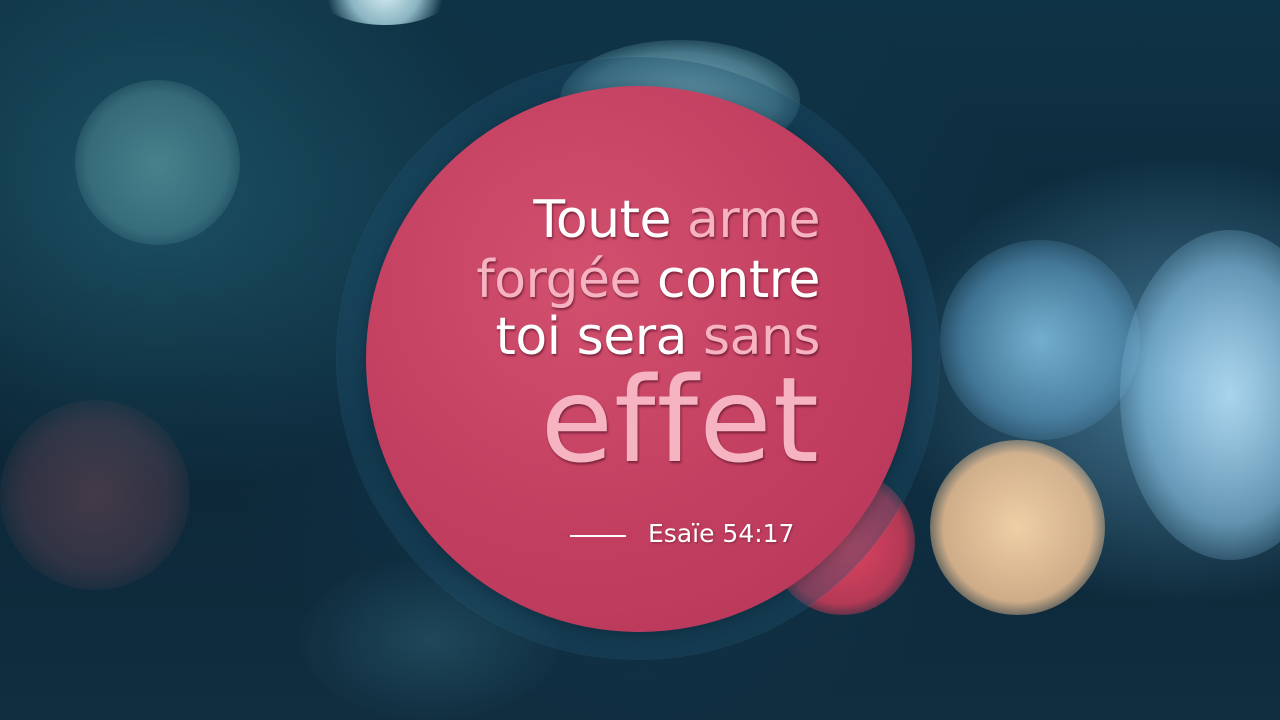 This screenshot has height=720, width=1280. I want to click on quote-word: Toute, so click(610, 220).